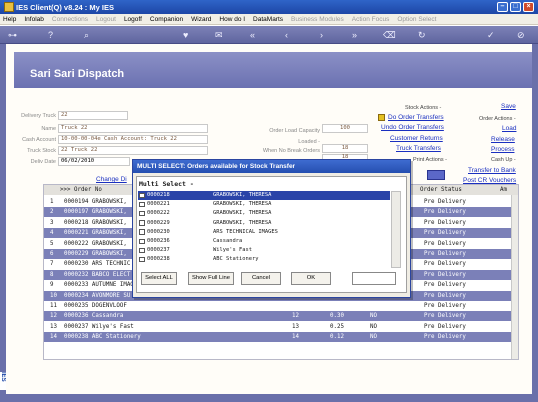  Describe the element at coordinates (264, 204) in the screenshot. I see `list-item: 0000221 GRABOWSKI, THERESA` at that location.